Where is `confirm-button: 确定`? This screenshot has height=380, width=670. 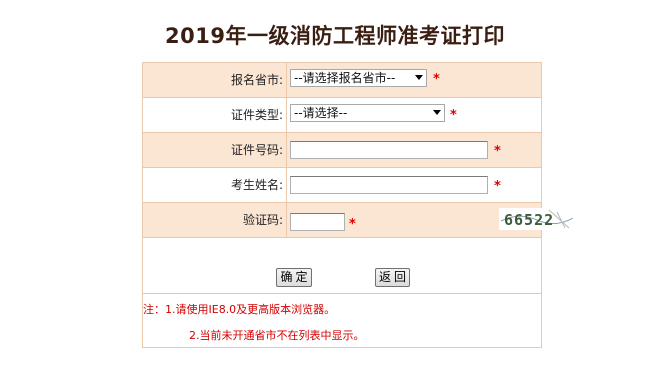
confirm-button: 确定 is located at coordinates (294, 277).